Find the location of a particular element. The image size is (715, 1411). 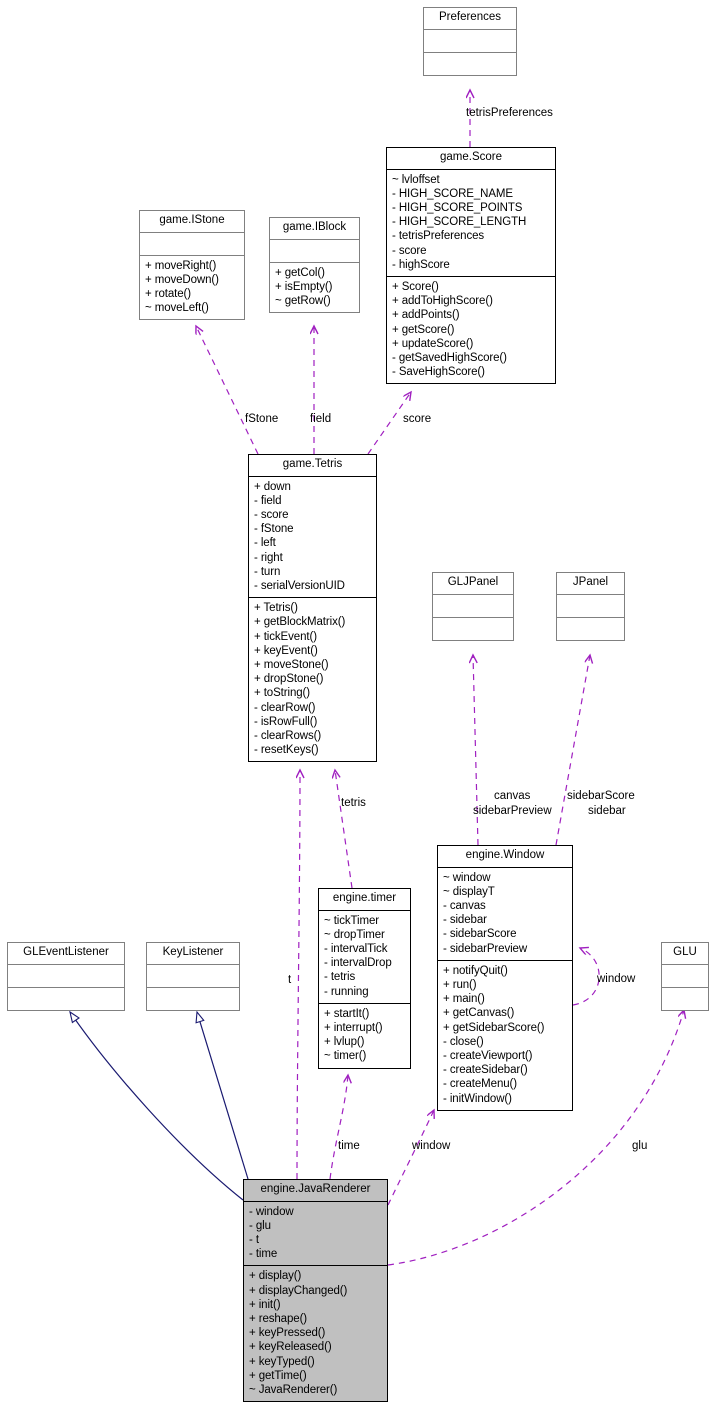

class-operation: + reshape() is located at coordinates (278, 1318).